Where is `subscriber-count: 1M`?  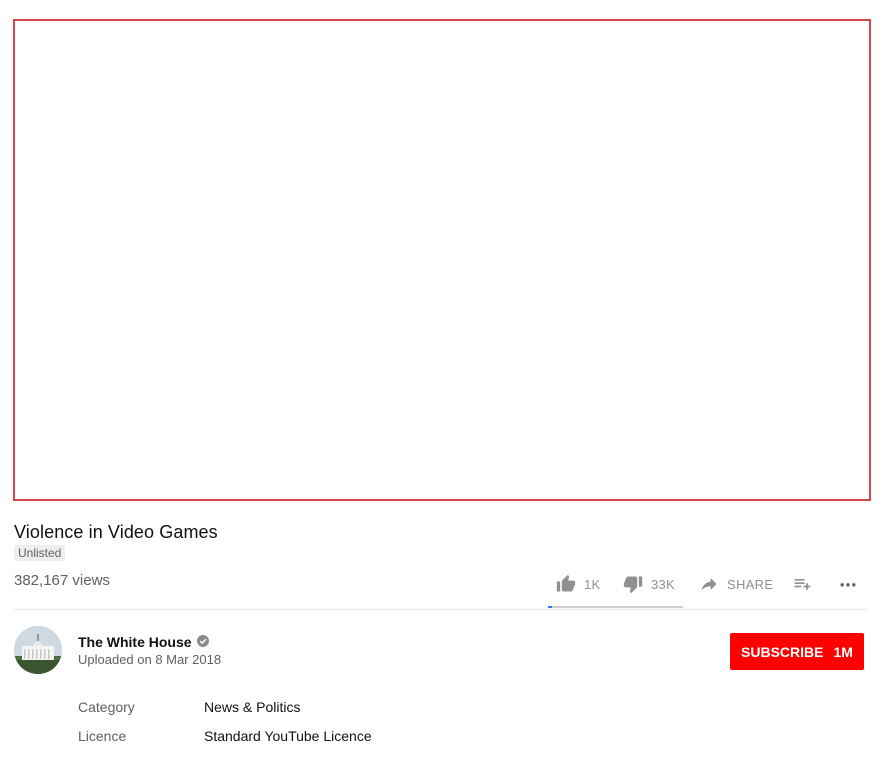
subscriber-count: 1M is located at coordinates (843, 651).